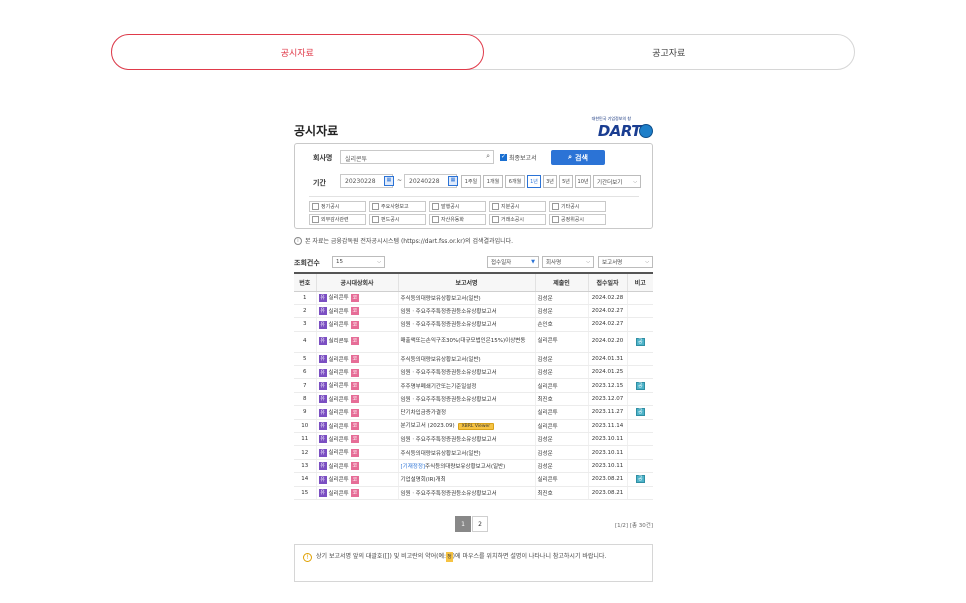  I want to click on table-row: 15 유 실리콘투 코 임원ㆍ주요주주특정증권등소유상황보고서 최진호 2023.08.21, so click(473, 493).